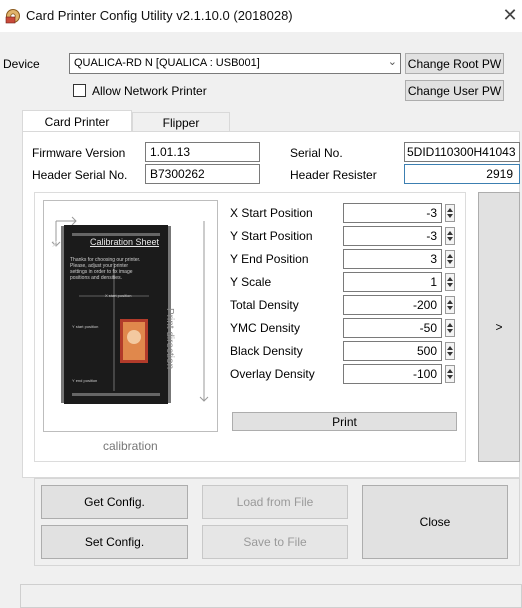 The height and width of the screenshot is (608, 522). Describe the element at coordinates (275, 502) in the screenshot. I see `load-from-file-button: Load from File` at that location.